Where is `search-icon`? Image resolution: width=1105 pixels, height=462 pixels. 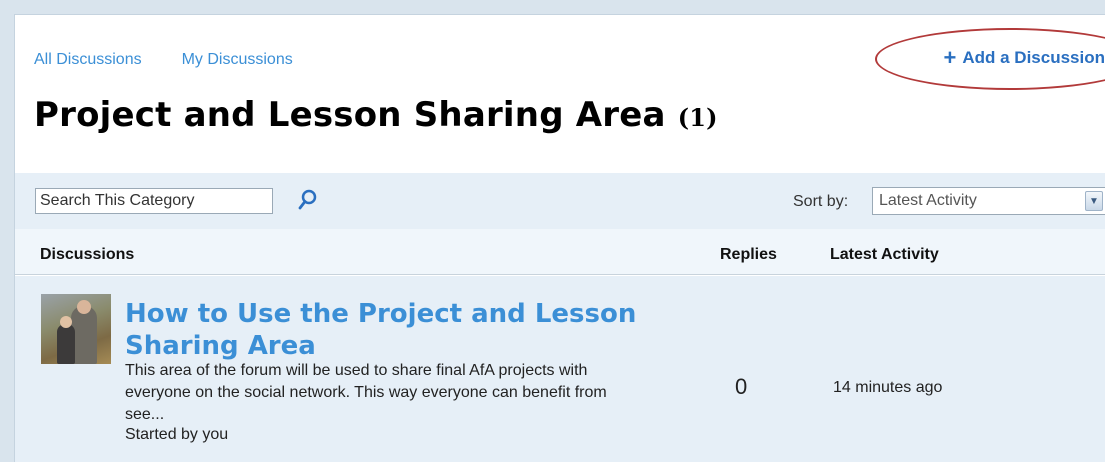
search-icon is located at coordinates (308, 200).